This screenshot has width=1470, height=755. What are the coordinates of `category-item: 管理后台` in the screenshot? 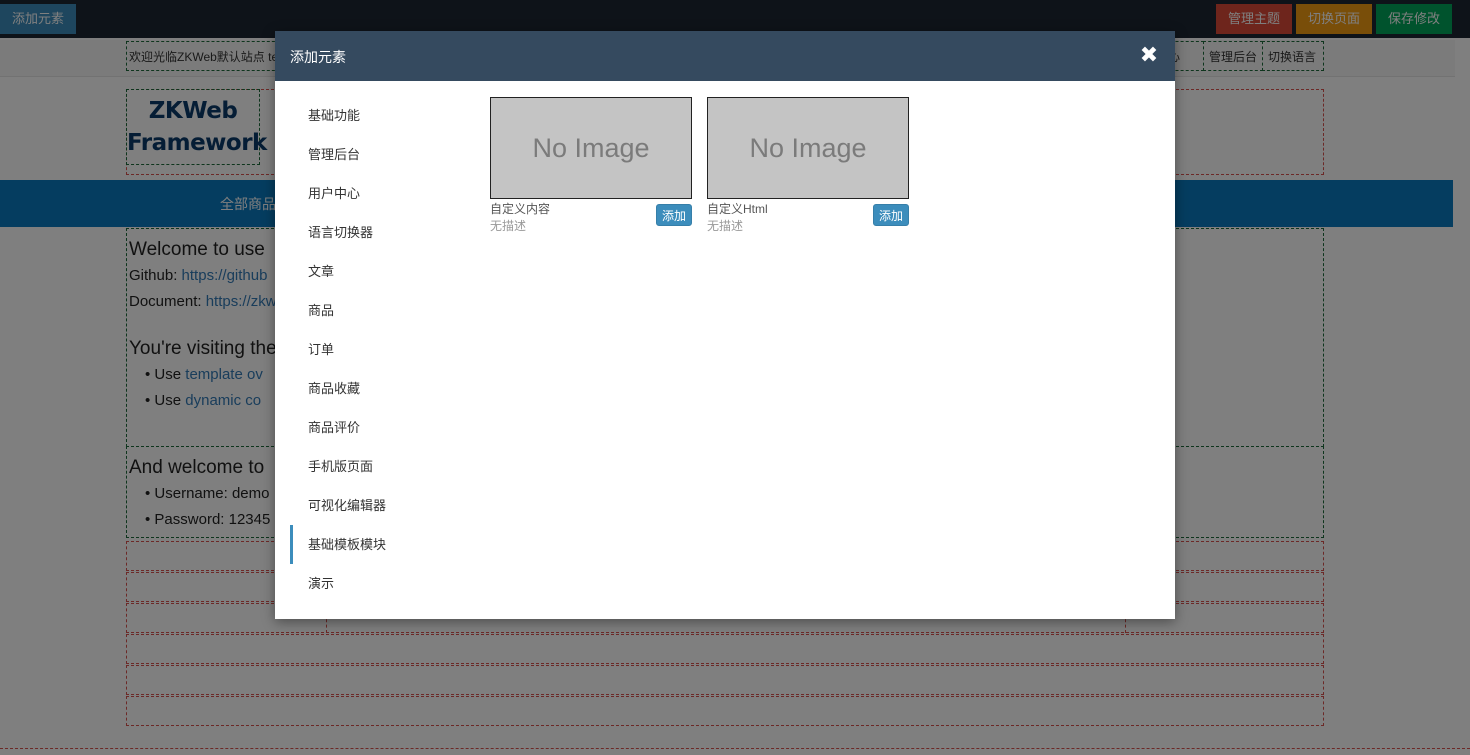 It's located at (375, 154).